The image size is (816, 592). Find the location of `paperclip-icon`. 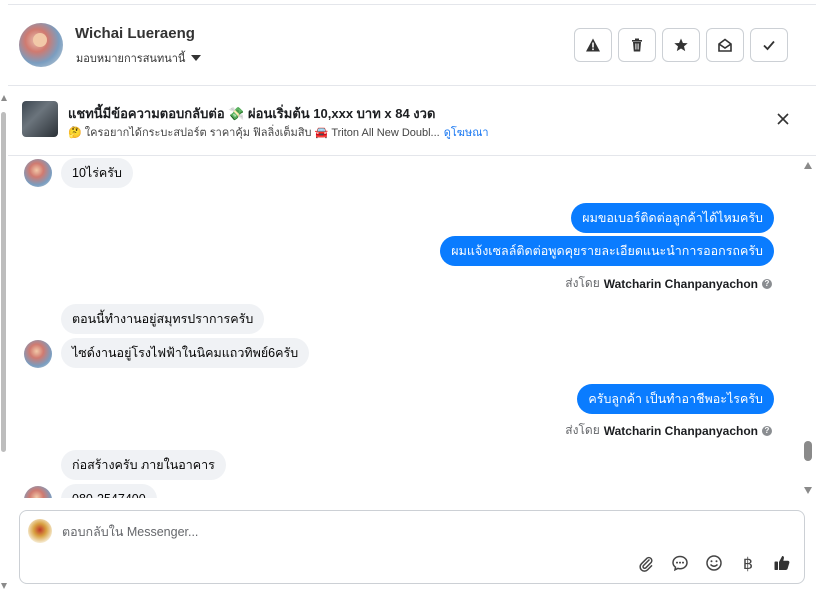

paperclip-icon is located at coordinates (646, 564).